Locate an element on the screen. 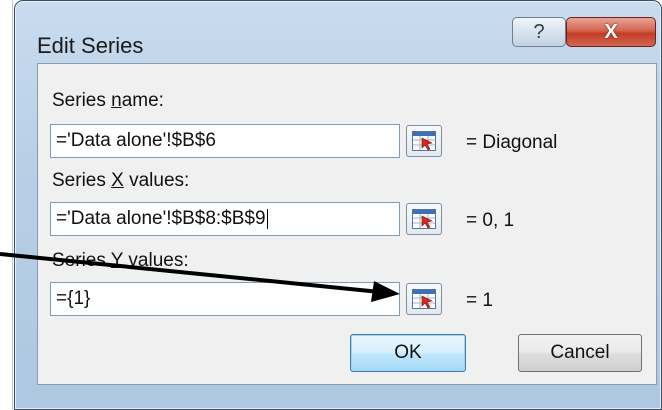 The width and height of the screenshot is (662, 410). close-button: X is located at coordinates (611, 32).